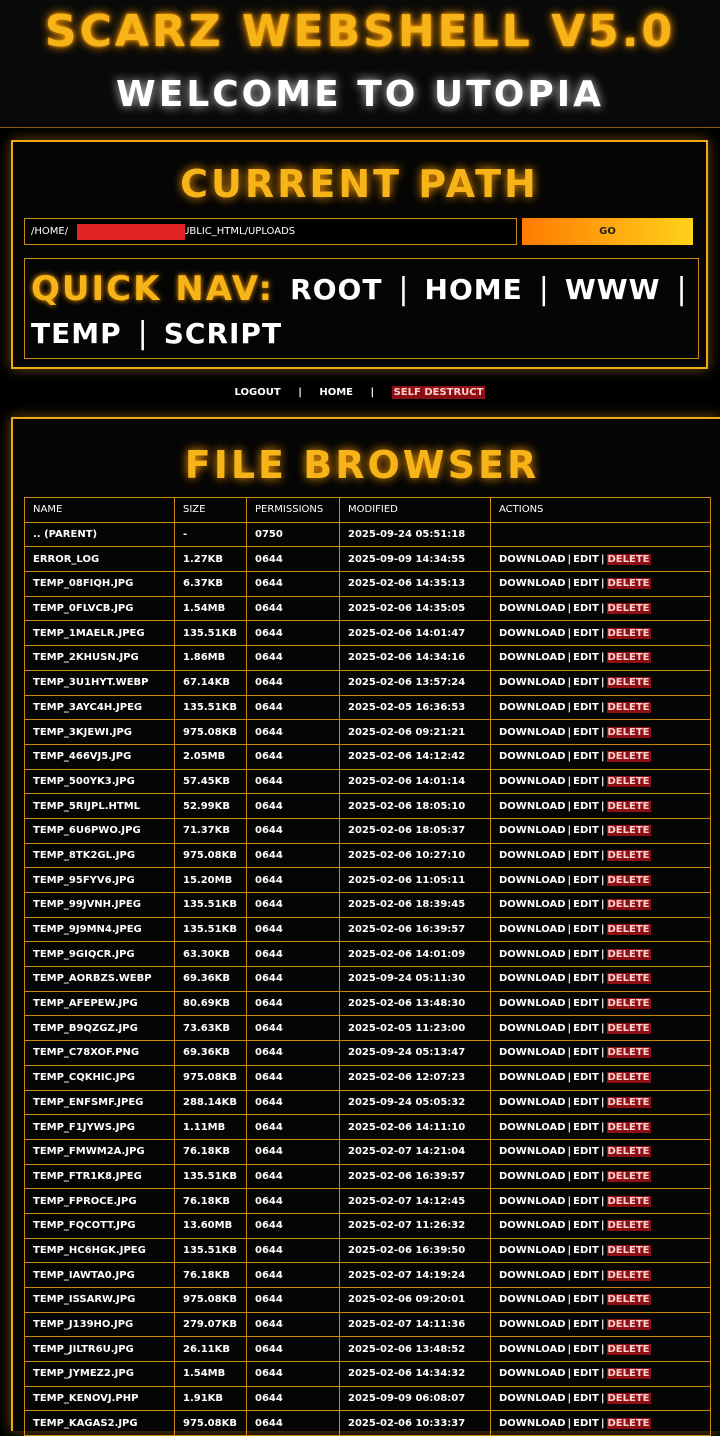 The height and width of the screenshot is (1436, 720). What do you see at coordinates (99, 979) in the screenshot?
I see `file-name: TEMP_AORBZS.WEBP` at bounding box center [99, 979].